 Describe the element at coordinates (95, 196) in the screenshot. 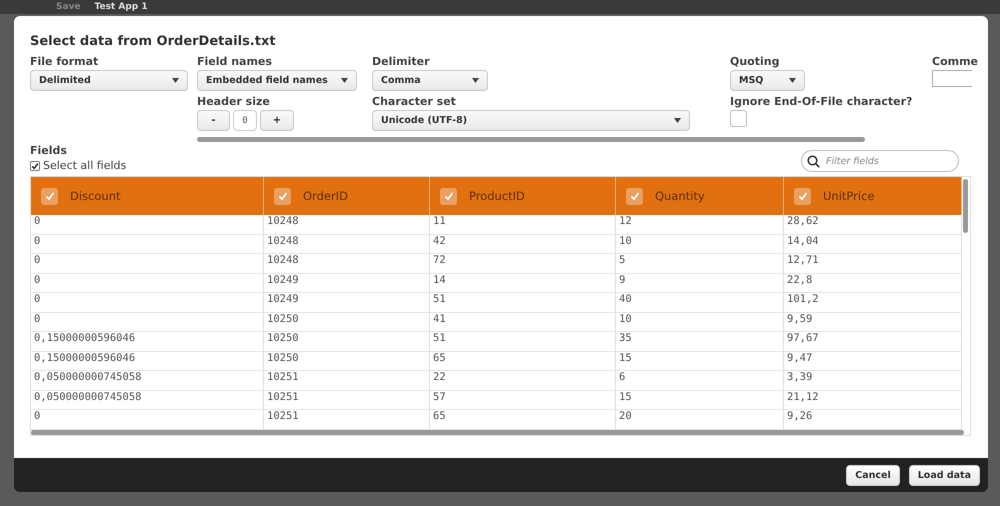

I see `column-name: Discount` at that location.